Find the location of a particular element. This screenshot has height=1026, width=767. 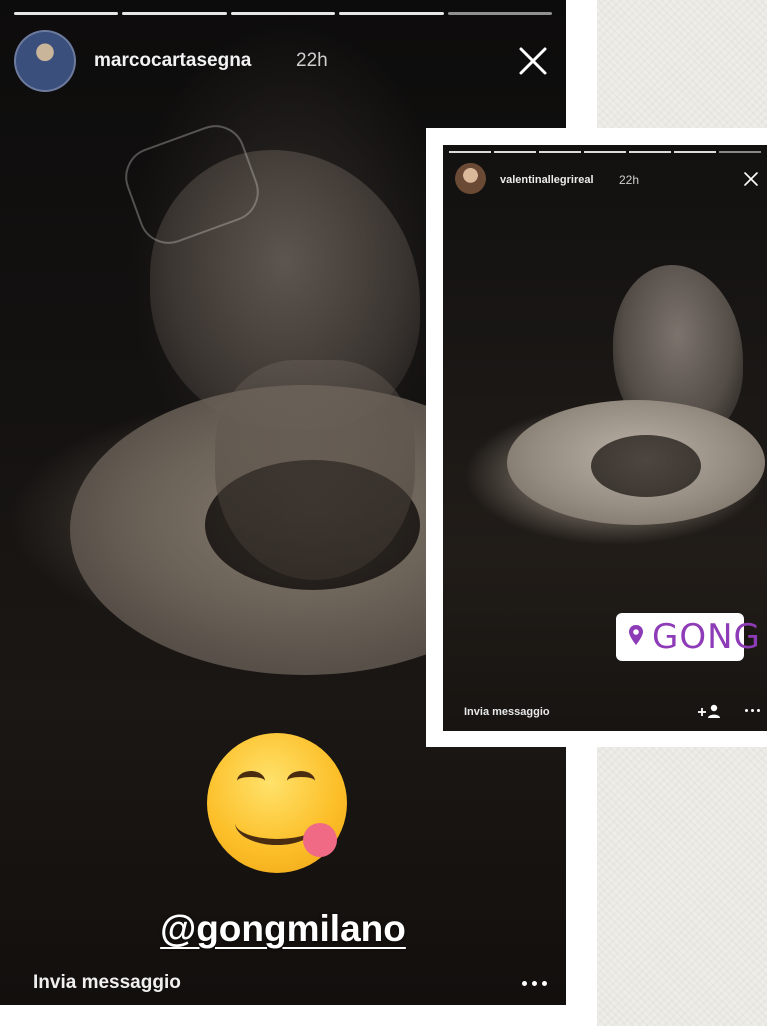

mention-sticker: @gongmilano is located at coordinates (283, 929).